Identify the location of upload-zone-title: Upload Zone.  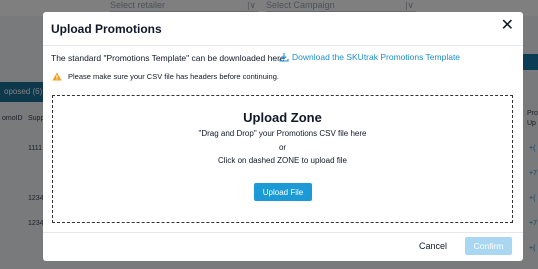
(282, 117).